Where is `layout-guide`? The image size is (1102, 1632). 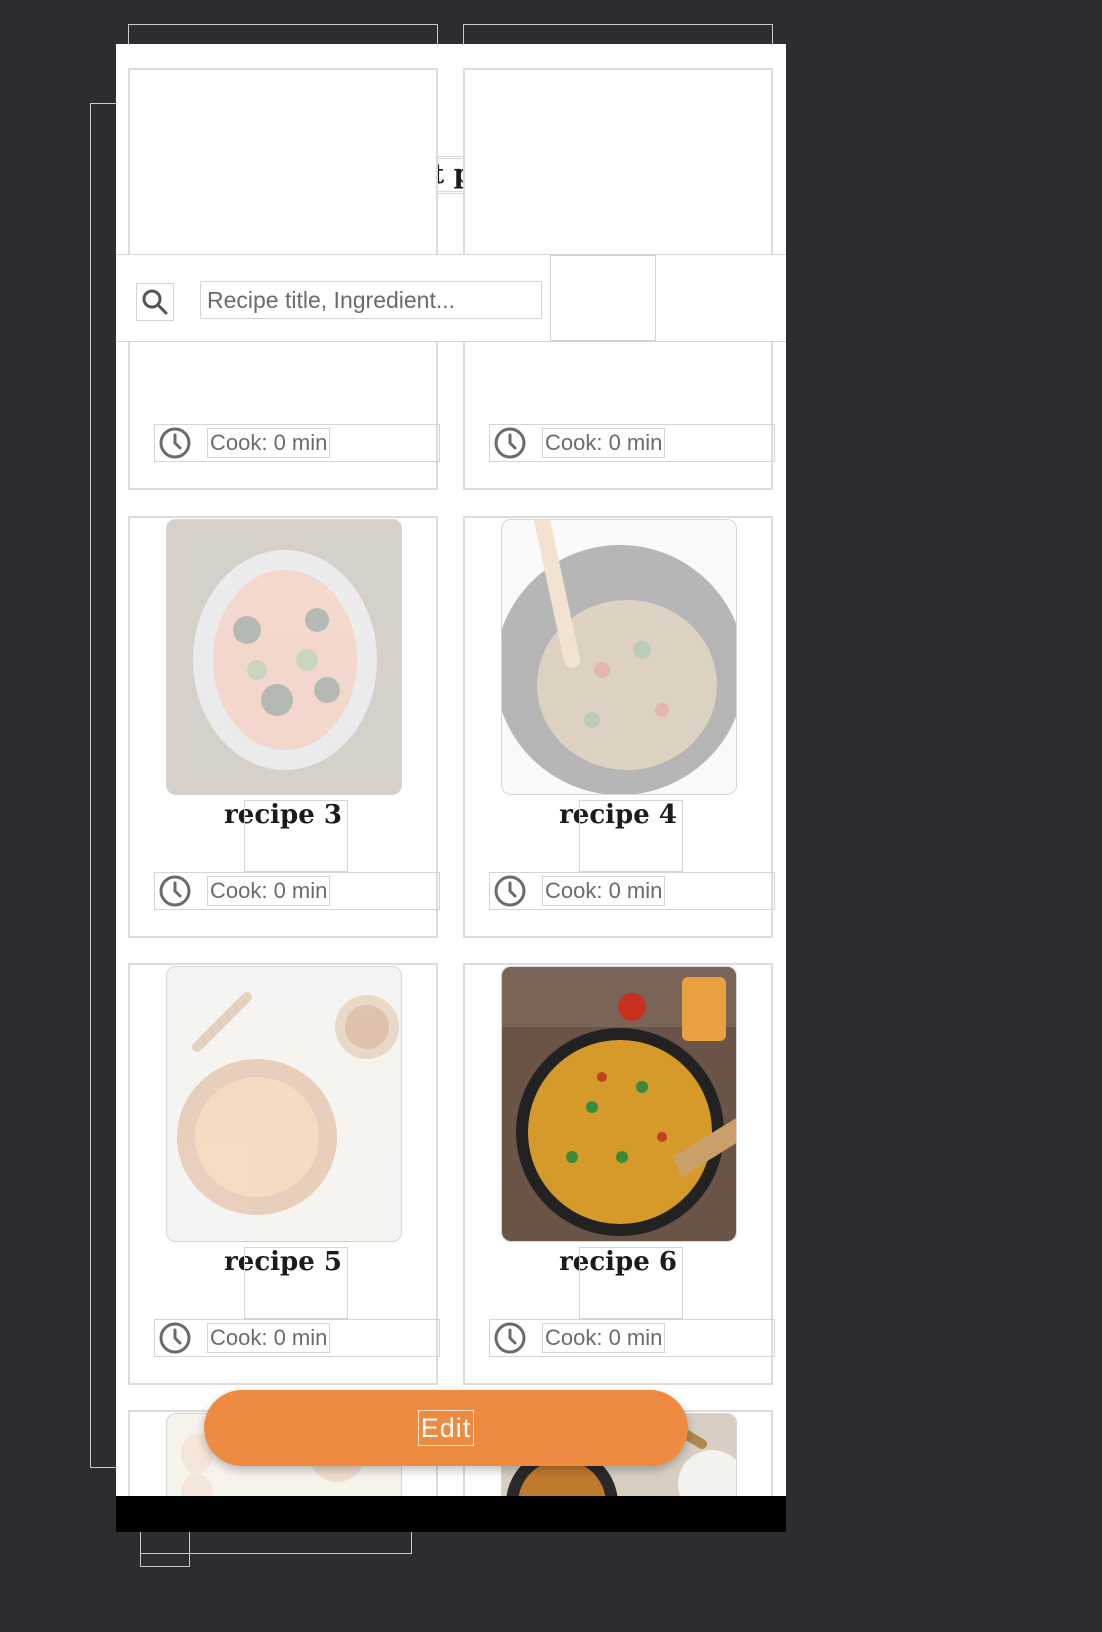
layout-guide is located at coordinates (603, 298).